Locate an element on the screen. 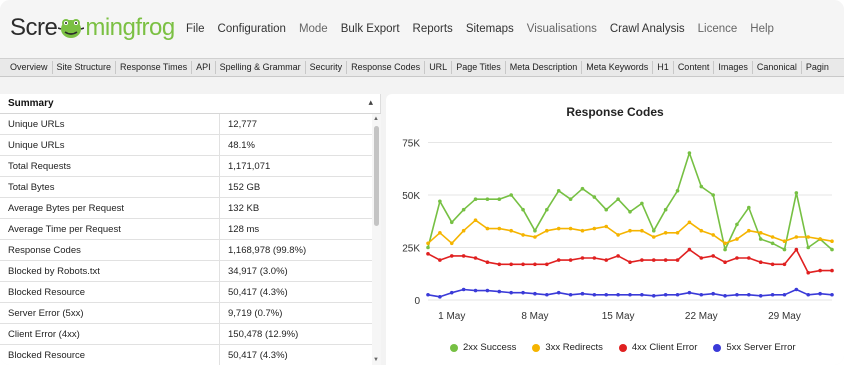 This screenshot has width=844, height=365. menu-crawl-analysis: Crawl Analysis is located at coordinates (647, 29).